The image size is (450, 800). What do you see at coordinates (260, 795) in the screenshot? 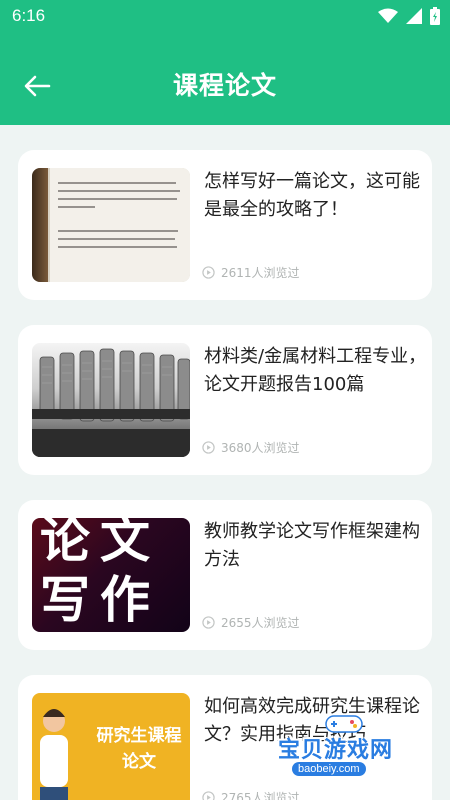
I see `view-count: 2765人浏览过` at bounding box center [260, 795].